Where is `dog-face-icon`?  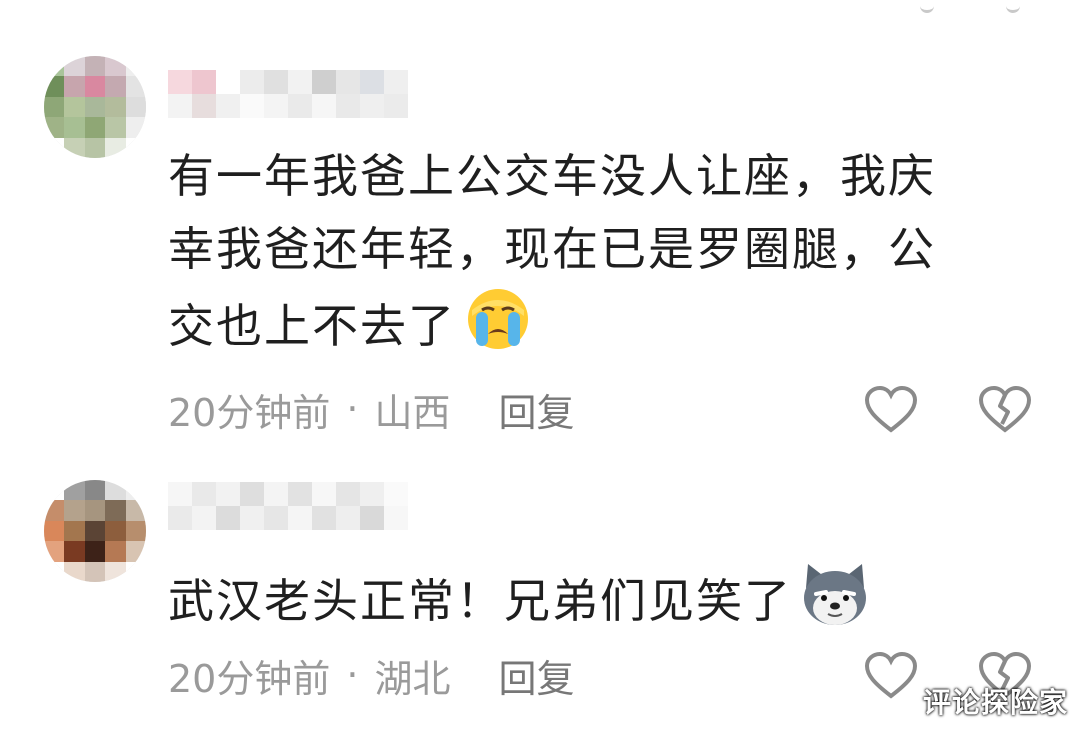
dog-face-icon is located at coordinates (835, 604).